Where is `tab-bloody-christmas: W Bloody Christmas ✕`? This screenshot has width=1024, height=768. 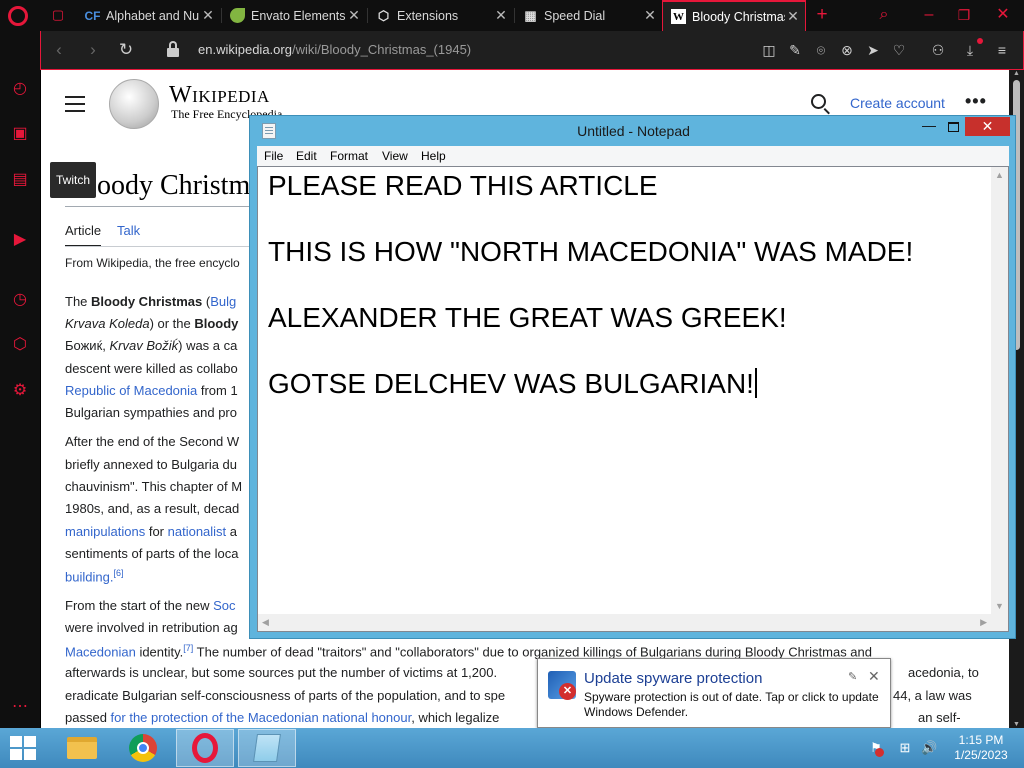
tab-bloody-christmas: W Bloody Christmas ✕ is located at coordinates (734, 15).